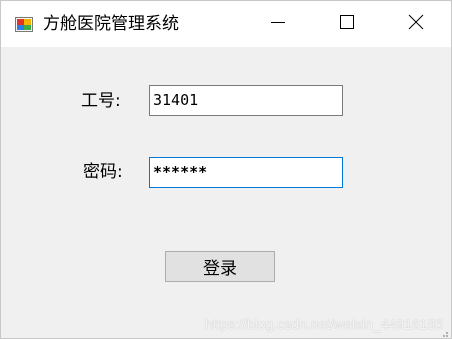 The height and width of the screenshot is (339, 452). I want to click on maximize-button, so click(347, 24).